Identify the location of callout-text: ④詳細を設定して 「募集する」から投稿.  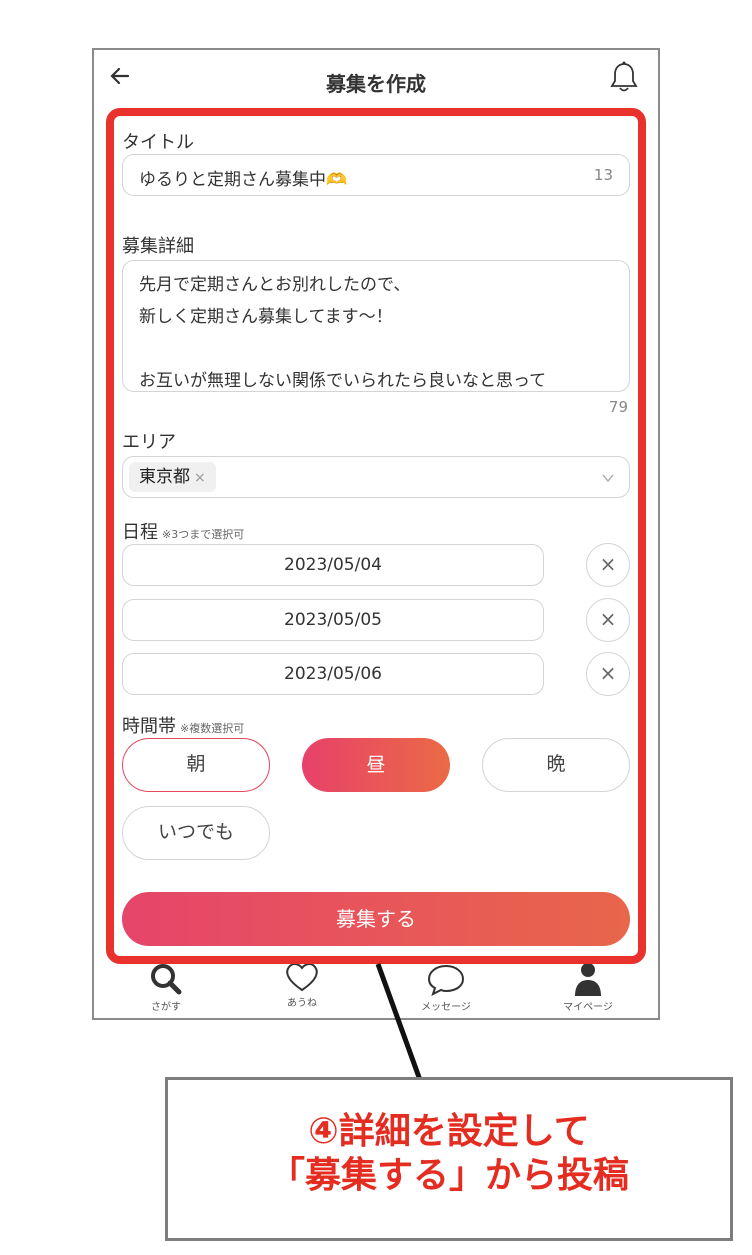
(448, 1153).